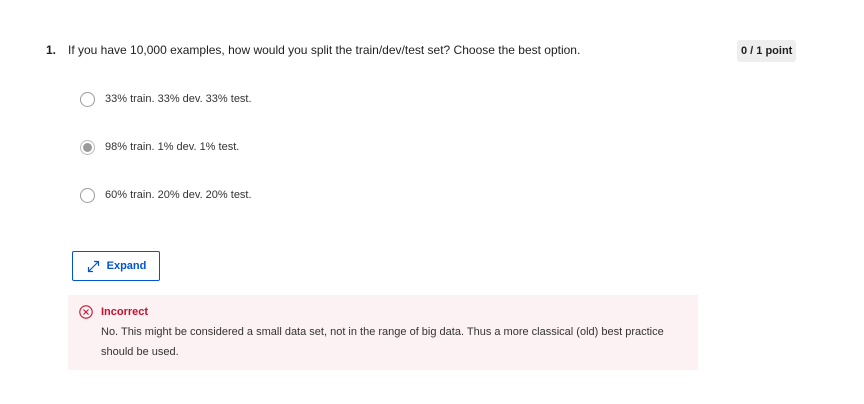 This screenshot has height=404, width=864. I want to click on points-badge: 0 / 1 point, so click(767, 51).